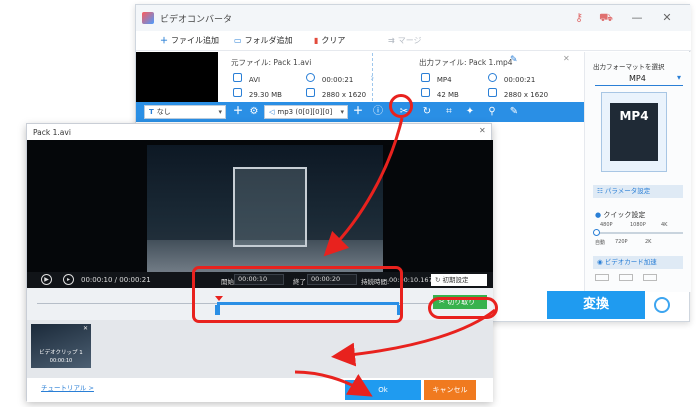  What do you see at coordinates (413, 337) in the screenshot?
I see `arrow-to-clip-list` at bounding box center [413, 337].